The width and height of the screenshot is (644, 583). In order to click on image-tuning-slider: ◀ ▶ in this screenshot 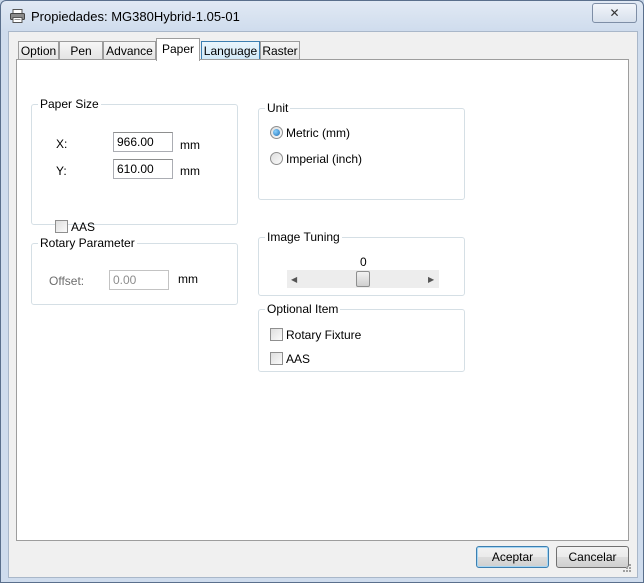, I will do `click(363, 279)`.